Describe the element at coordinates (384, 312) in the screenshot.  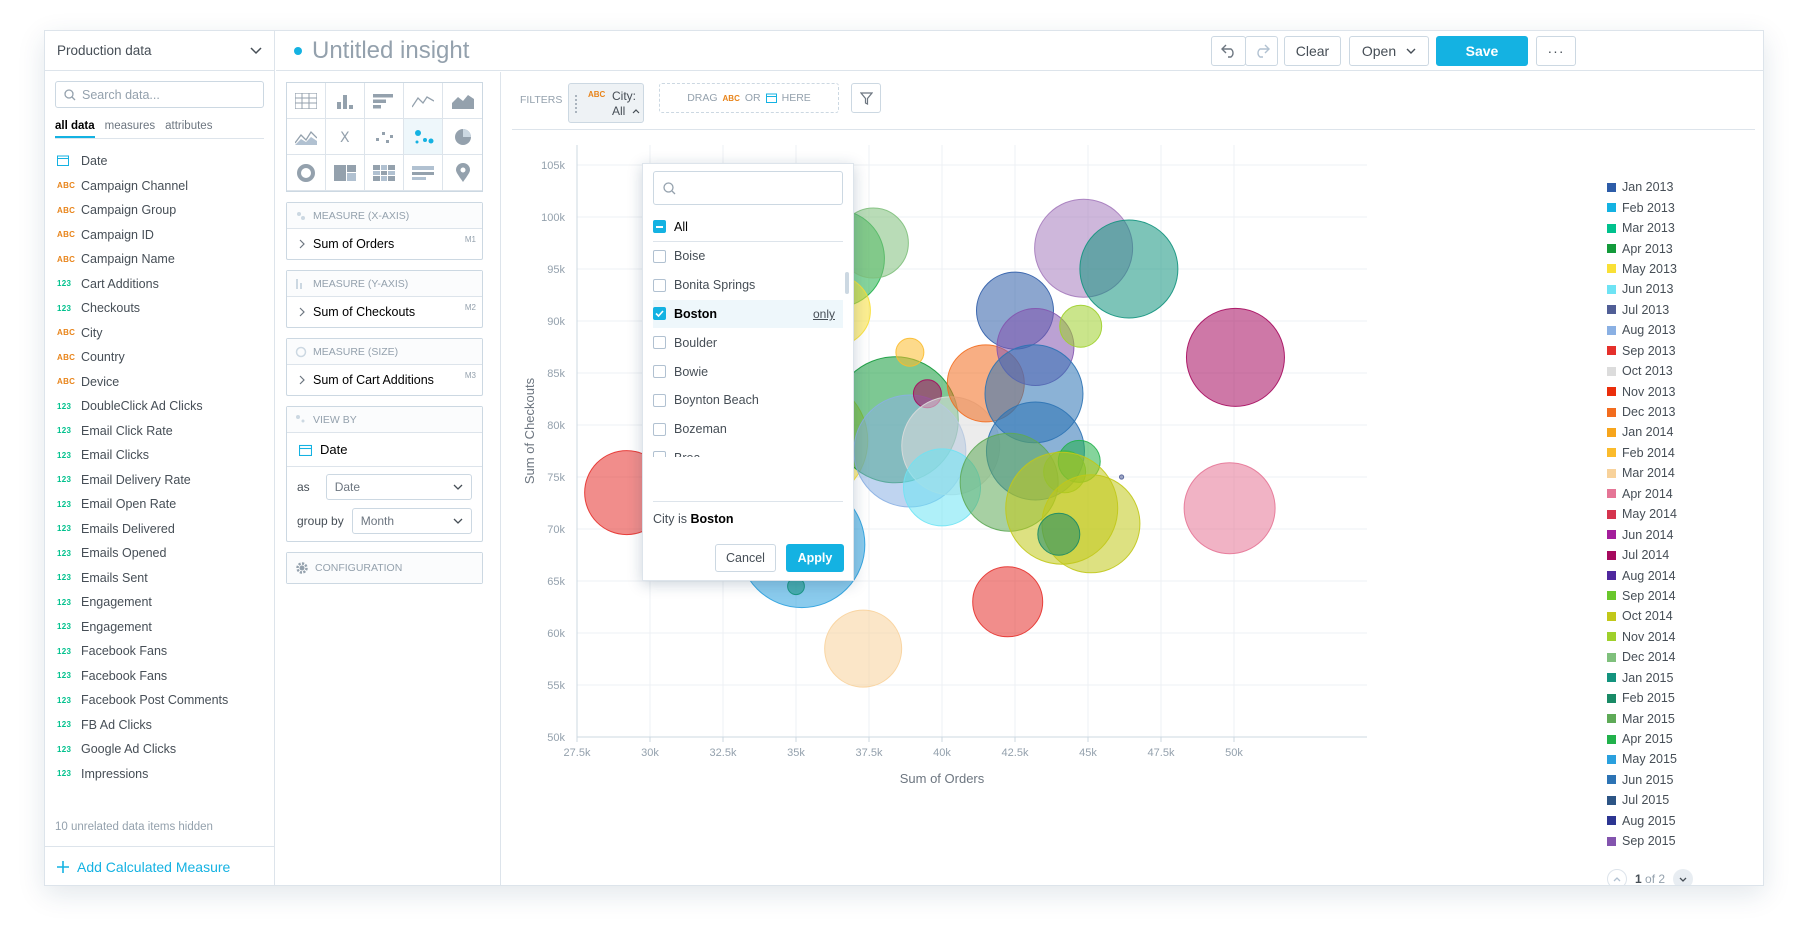
I see `measure-y-item: Sum of Checkouts M2` at that location.